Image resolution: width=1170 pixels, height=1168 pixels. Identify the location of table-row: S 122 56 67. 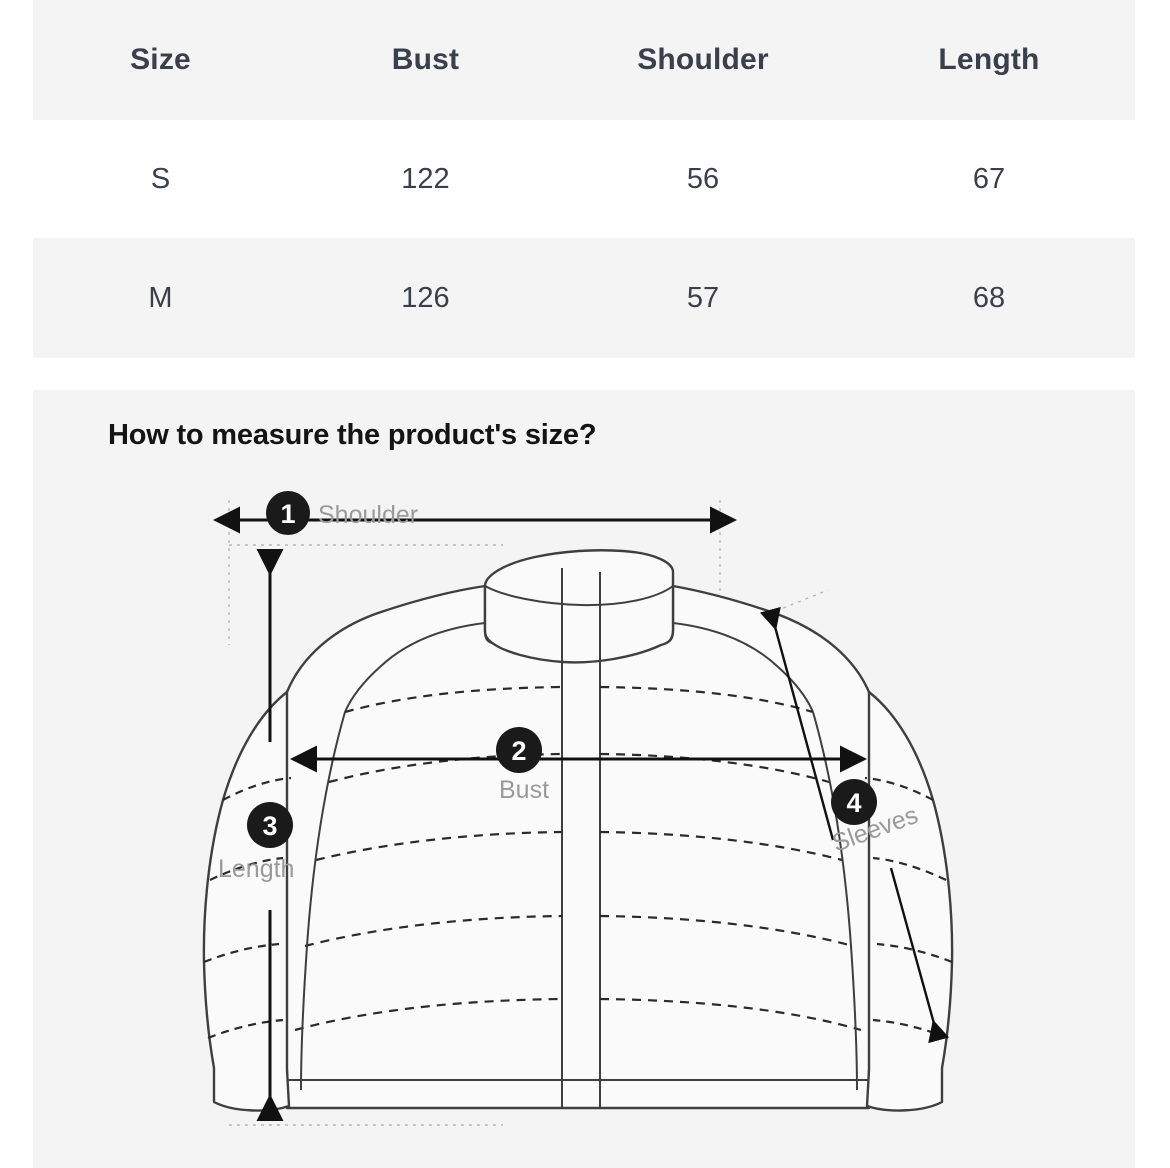
(584, 179).